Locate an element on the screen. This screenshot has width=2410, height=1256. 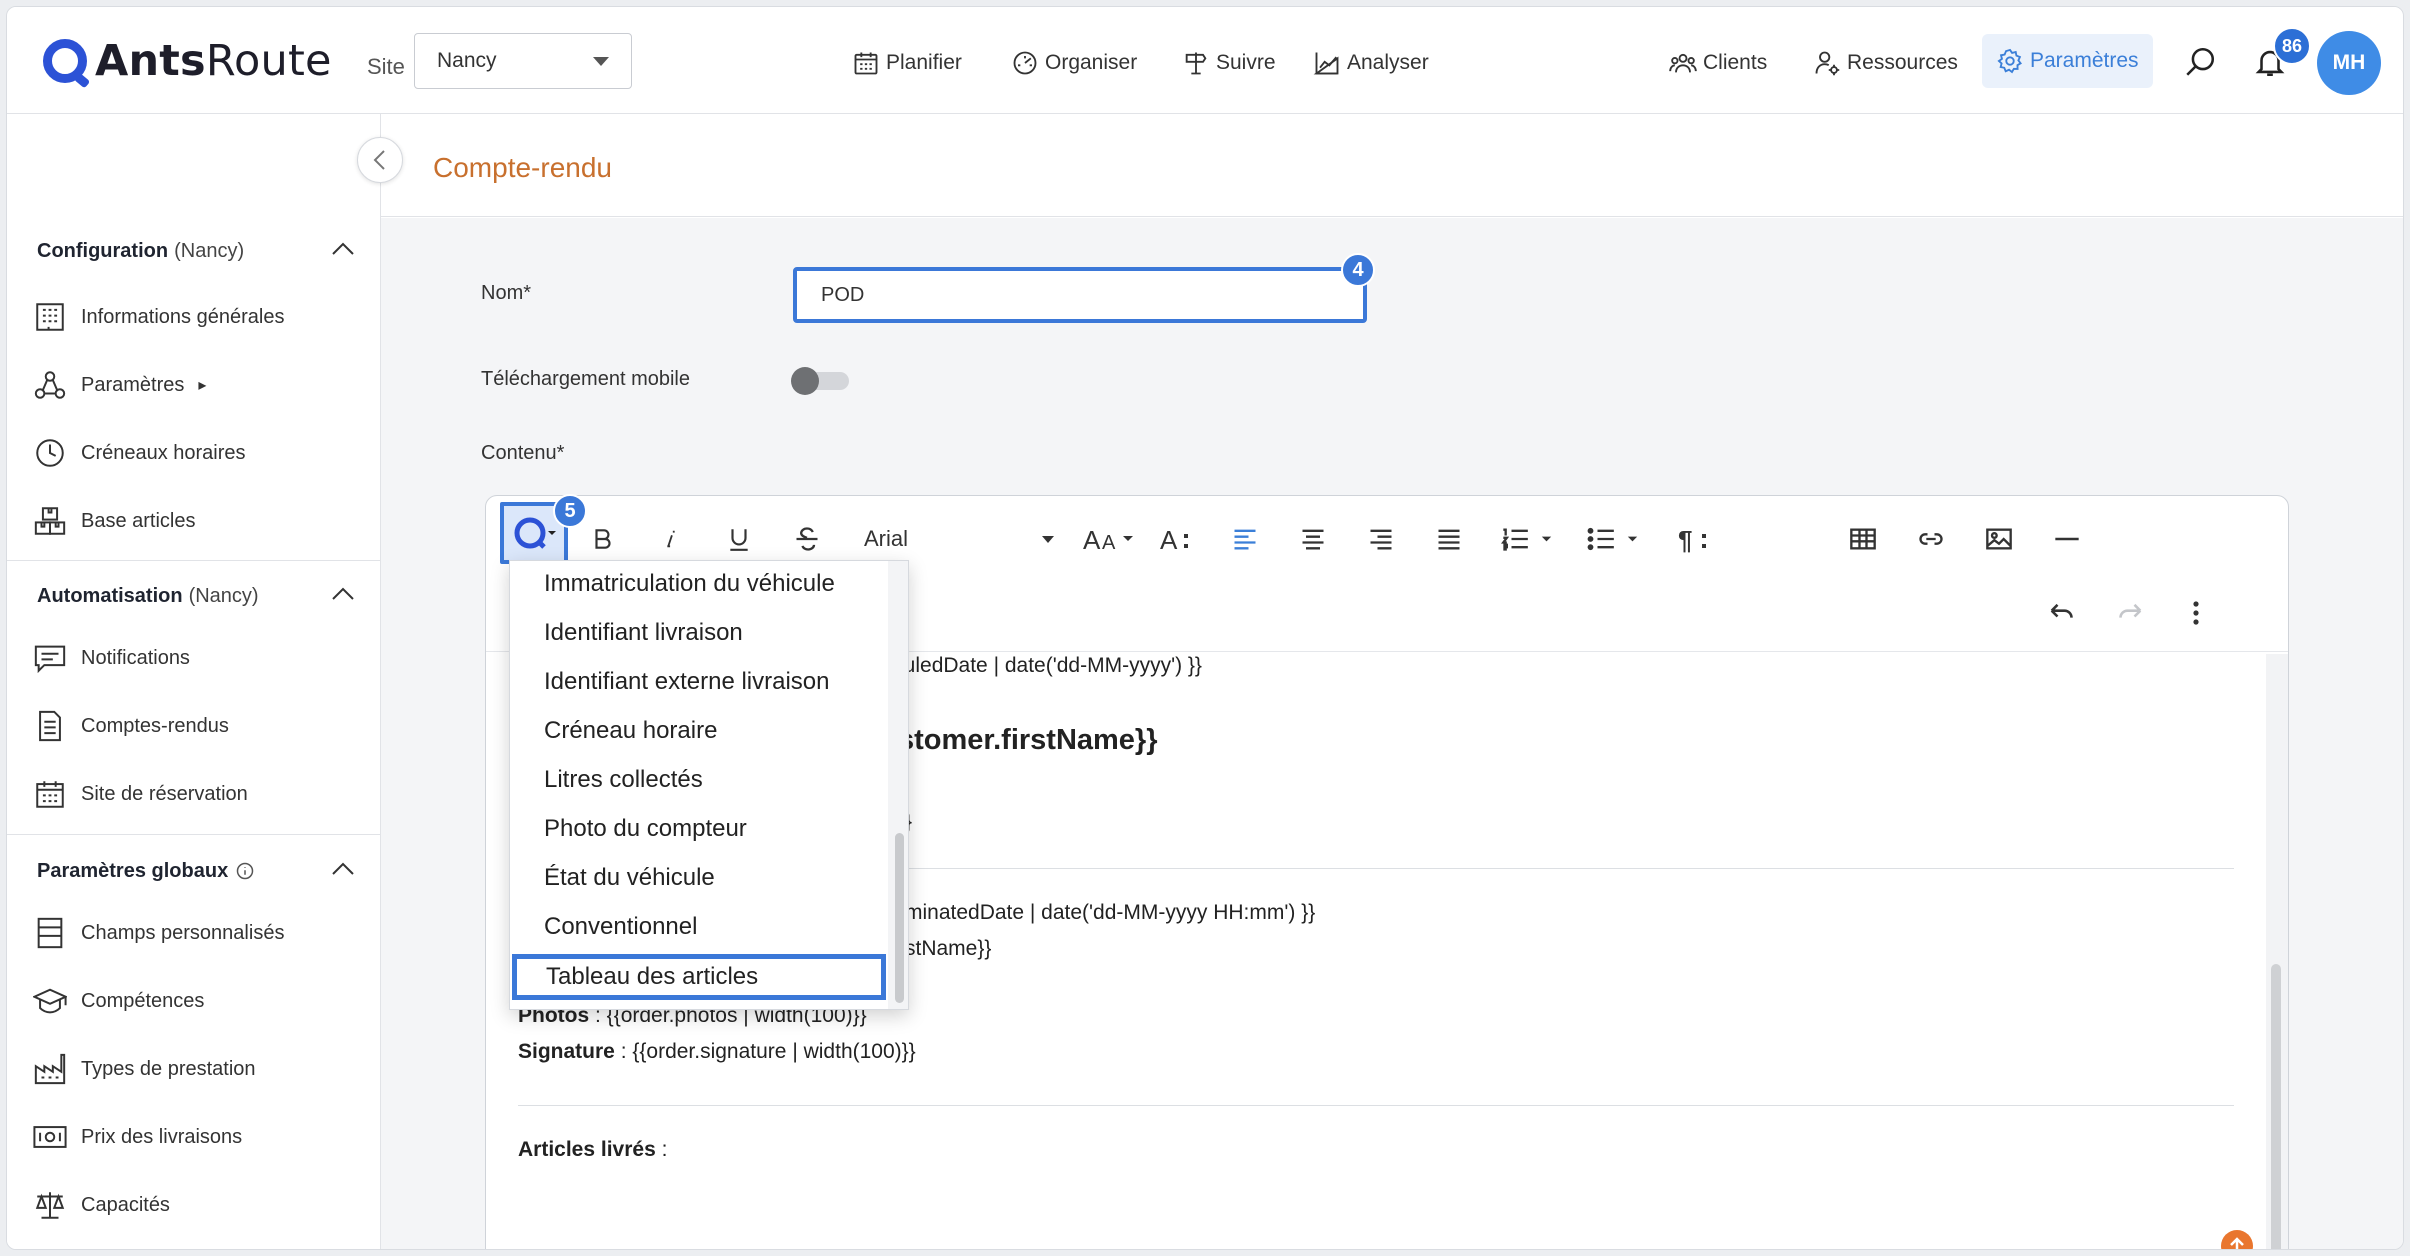
boxes-icon is located at coordinates (50, 521).